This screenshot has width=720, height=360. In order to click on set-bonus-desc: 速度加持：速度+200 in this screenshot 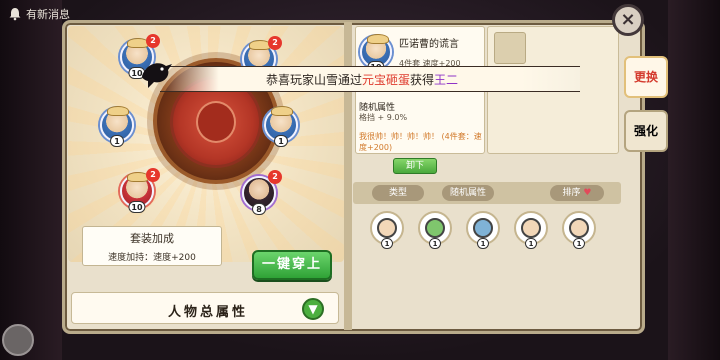, I will do `click(152, 258)`.